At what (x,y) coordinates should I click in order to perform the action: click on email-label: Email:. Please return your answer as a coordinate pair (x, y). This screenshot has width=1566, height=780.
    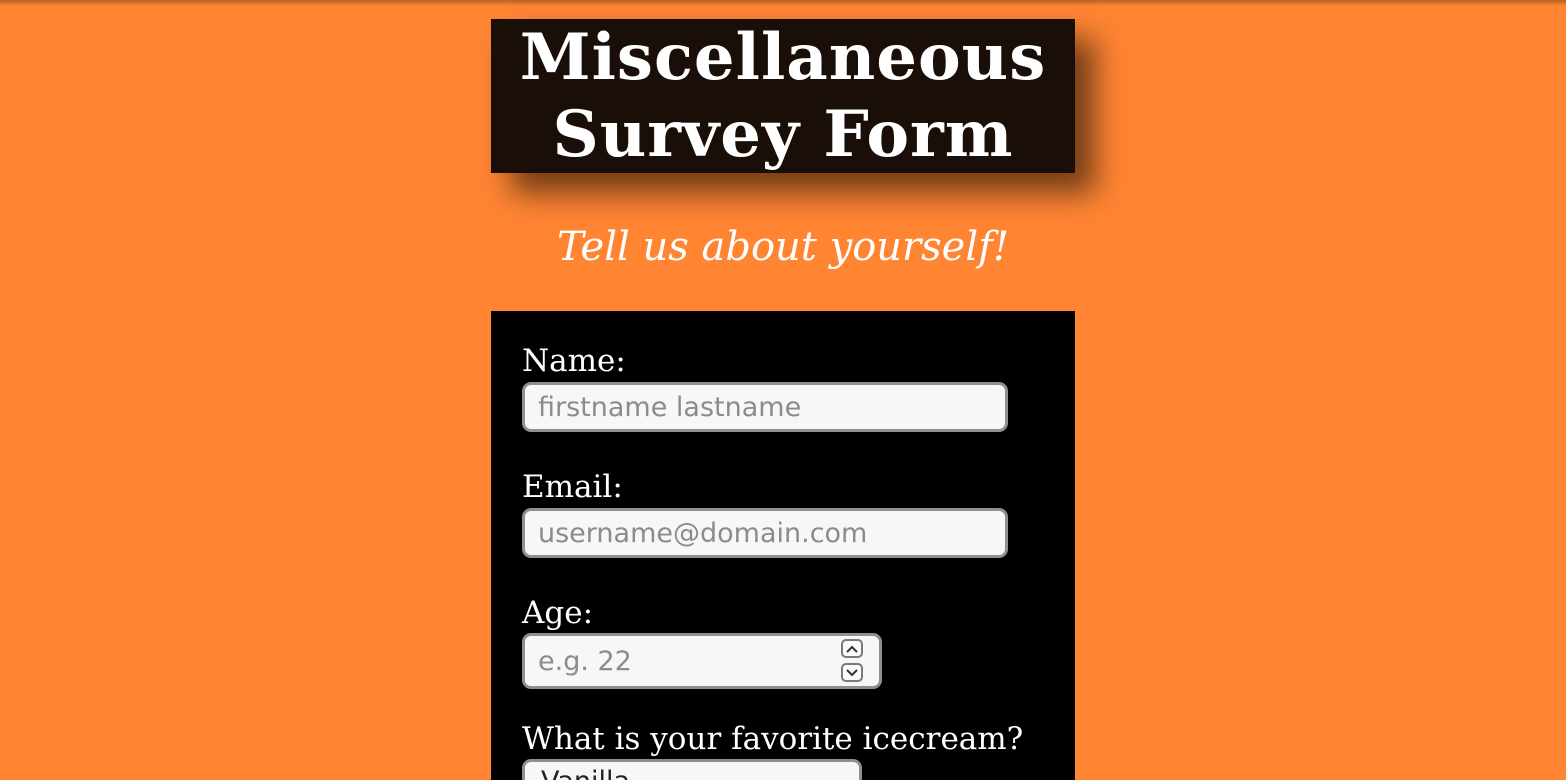
    Looking at the image, I should click on (572, 487).